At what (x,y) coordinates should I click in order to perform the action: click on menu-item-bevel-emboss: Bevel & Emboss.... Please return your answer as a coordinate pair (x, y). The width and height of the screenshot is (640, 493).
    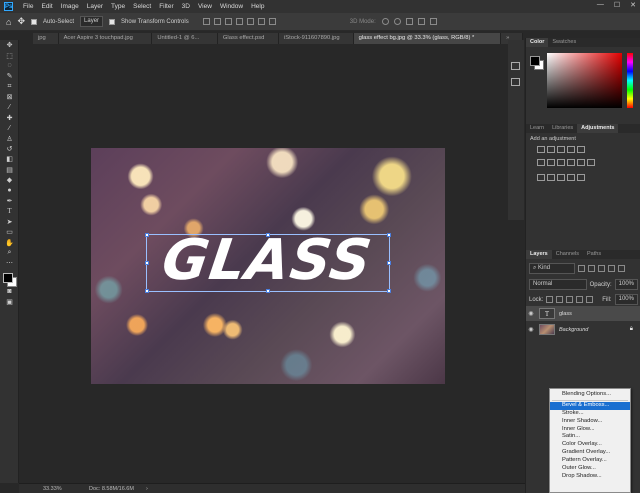
    Looking at the image, I should click on (590, 405).